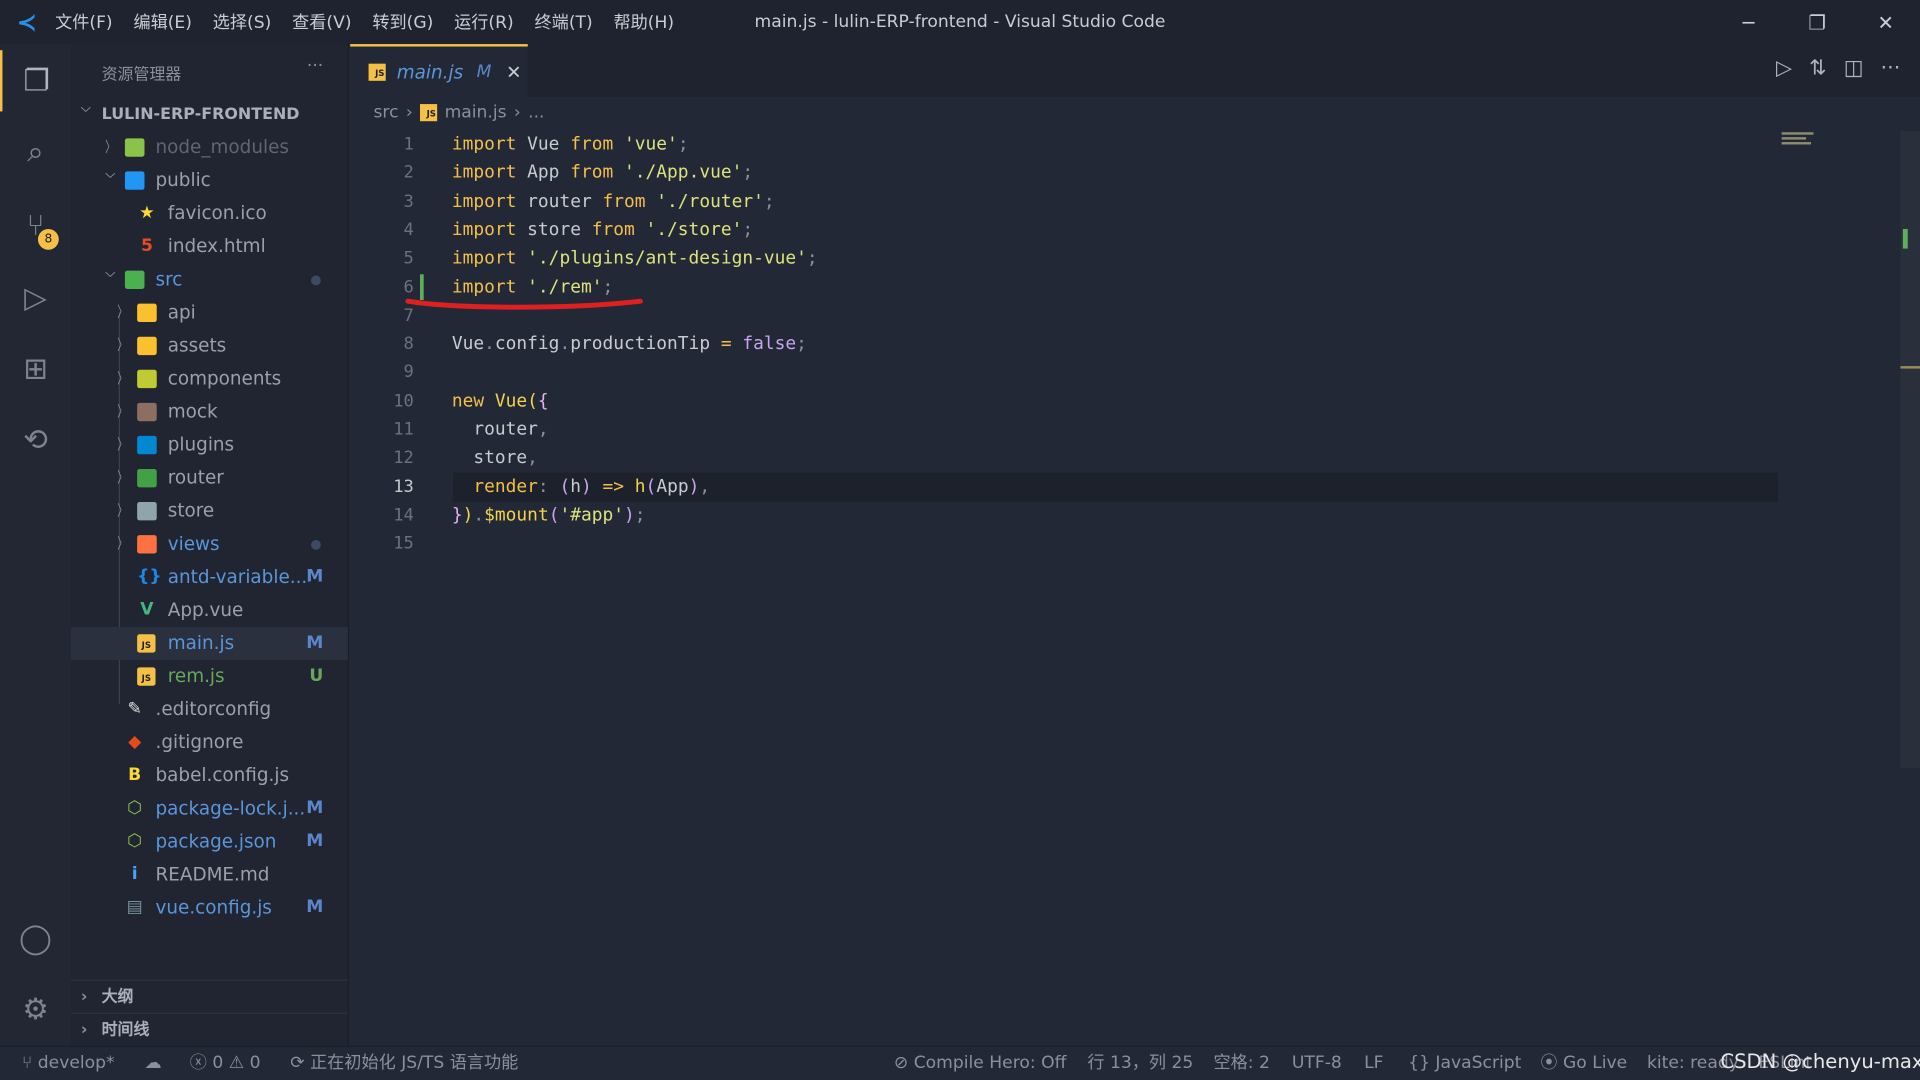 This screenshot has width=1920, height=1080. I want to click on eol-status: LF, so click(1373, 1063).